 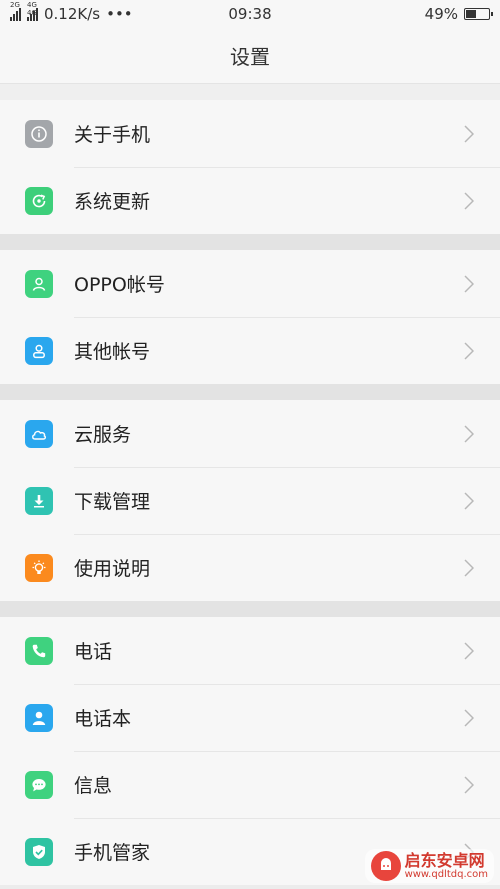 I want to click on settings-item-contacts: 电话本, so click(x=250, y=717).